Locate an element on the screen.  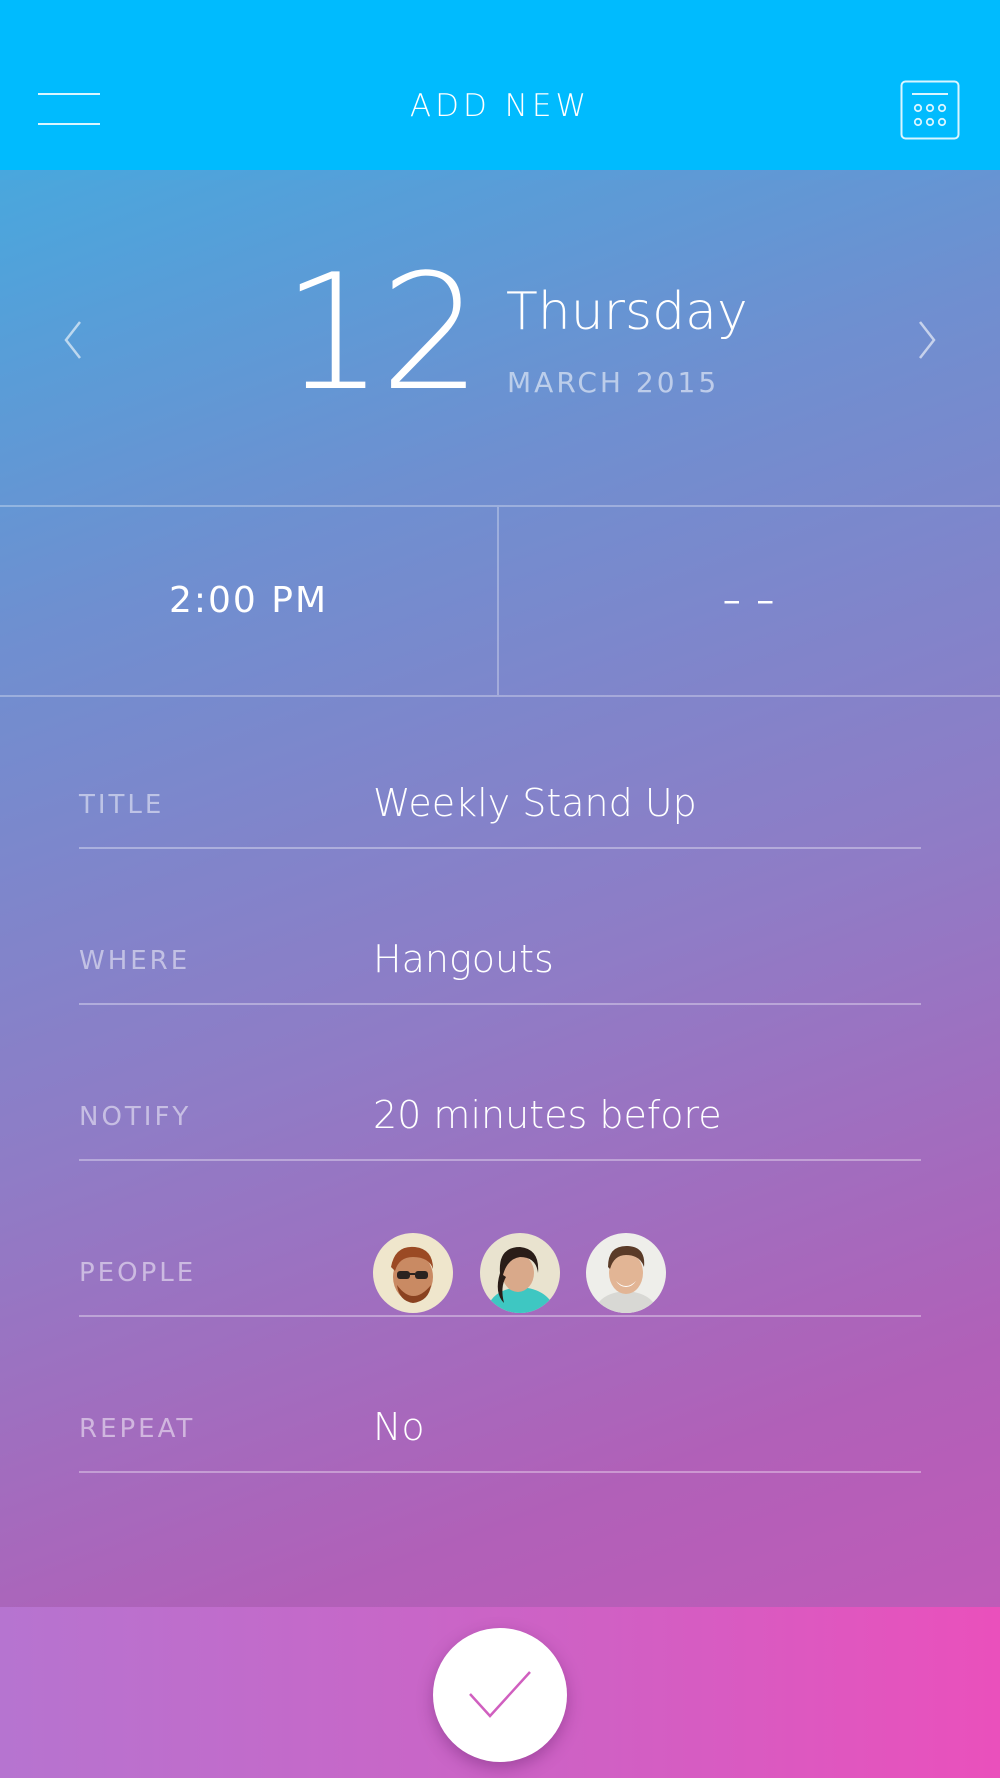
chevron-right-icon is located at coordinates (926, 340).